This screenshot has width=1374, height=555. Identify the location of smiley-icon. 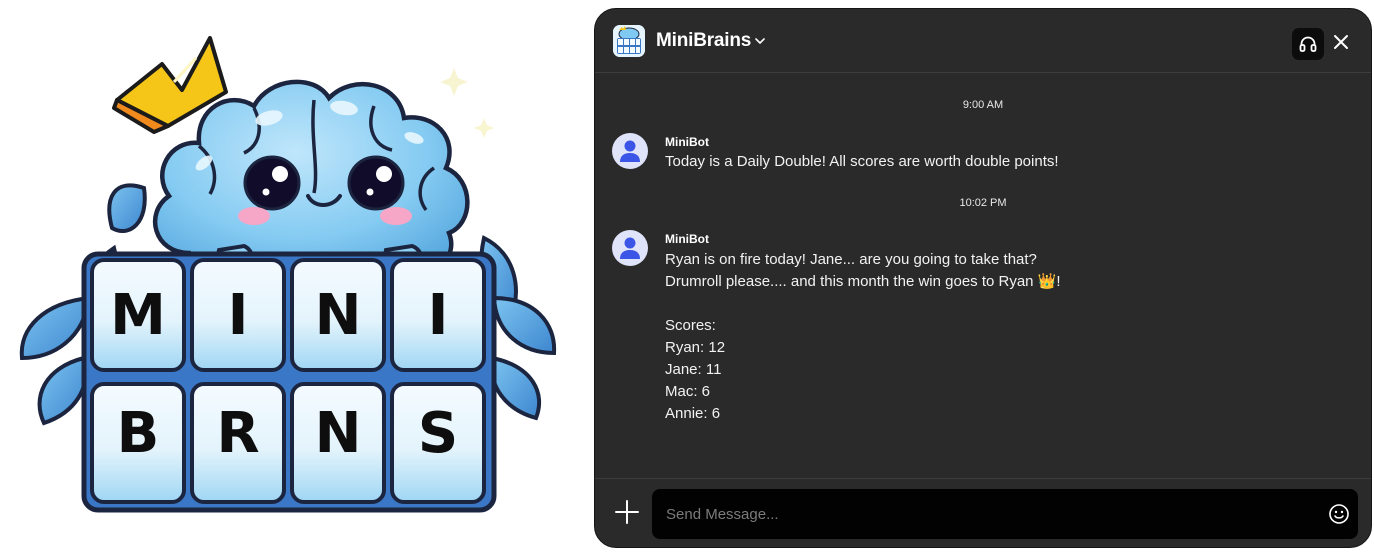
(1339, 514).